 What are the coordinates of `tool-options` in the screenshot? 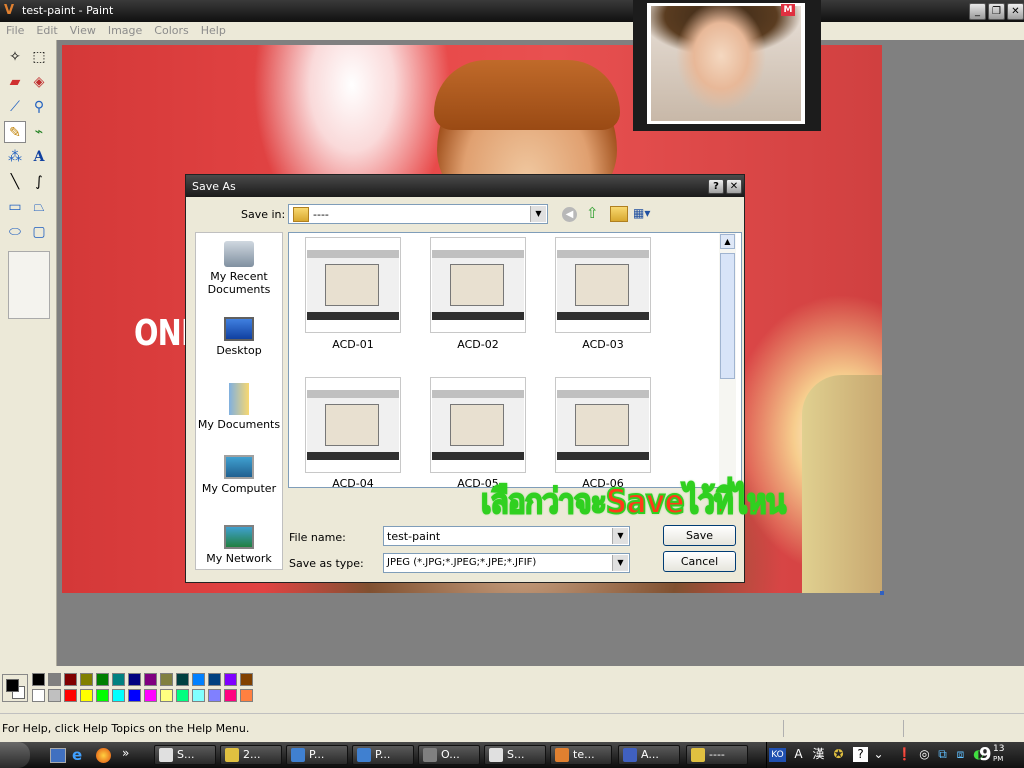 It's located at (29, 285).